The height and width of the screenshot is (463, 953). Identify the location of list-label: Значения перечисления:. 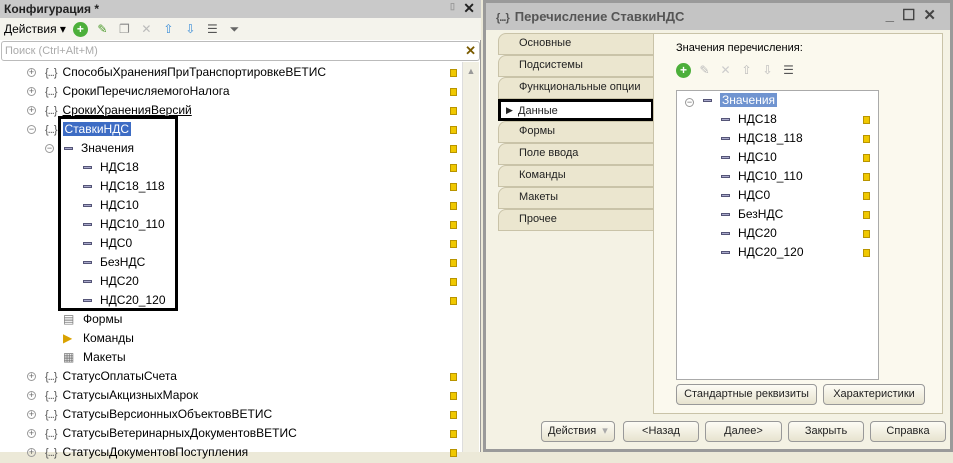
(739, 48).